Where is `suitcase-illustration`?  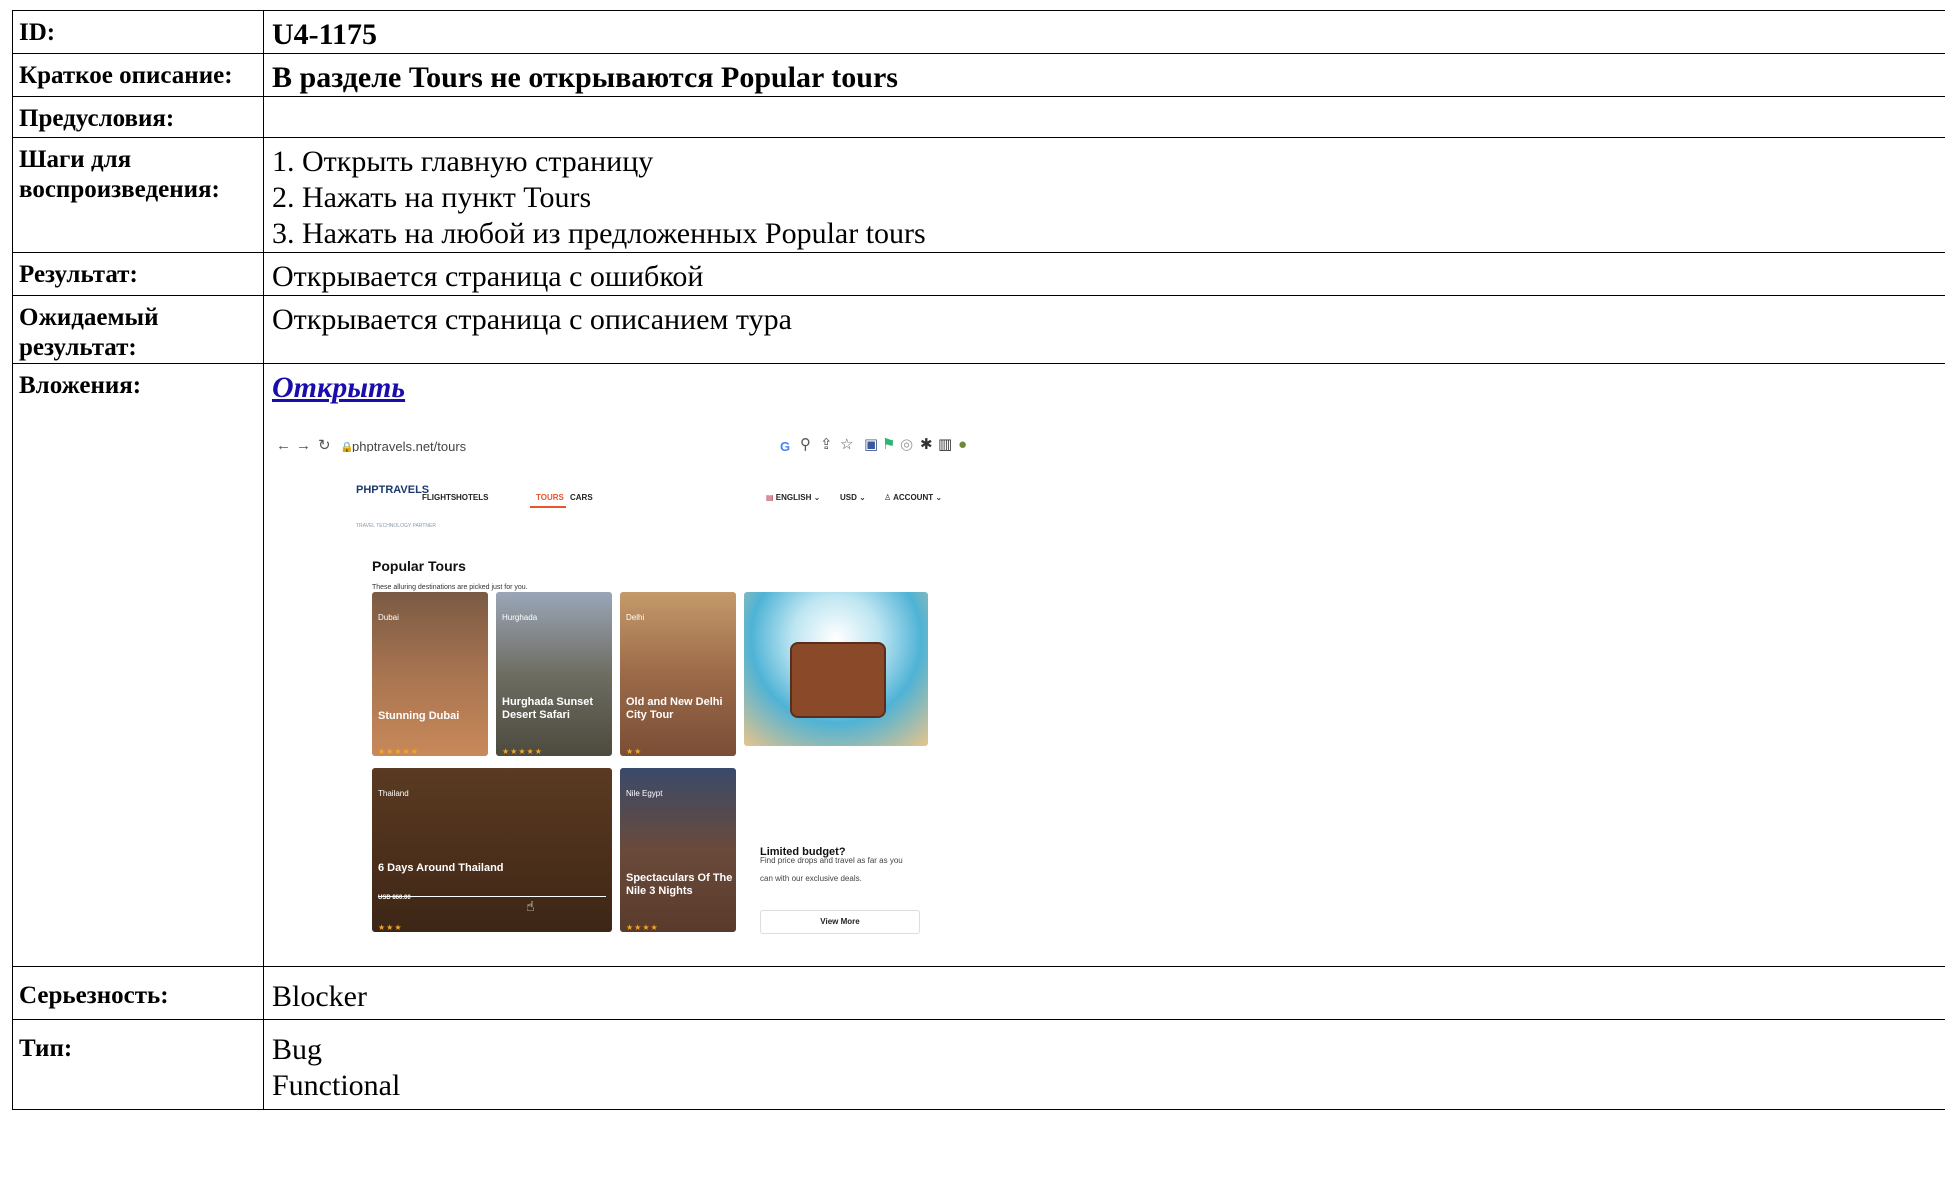
suitcase-illustration is located at coordinates (838, 680).